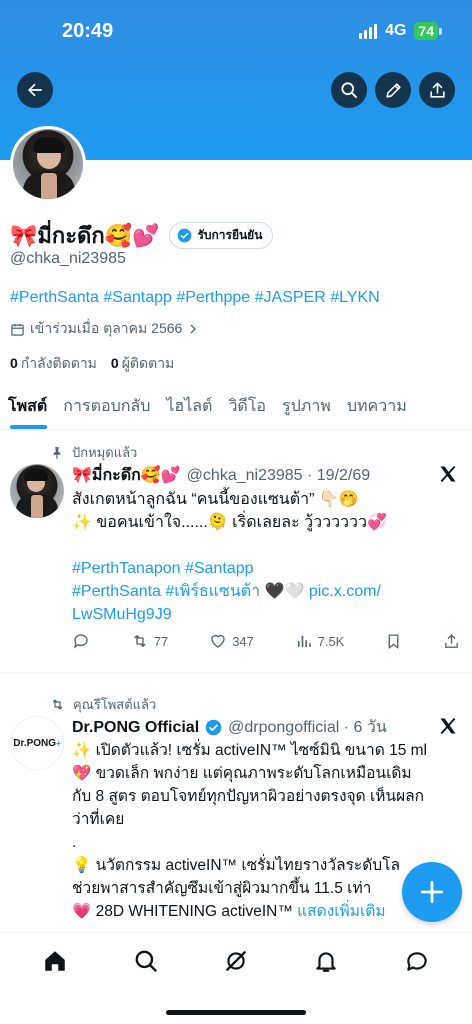 The height and width of the screenshot is (1024, 472). Describe the element at coordinates (278, 475) in the screenshot. I see `tweet-meta: @chka_ni23985 · 19/2/69` at that location.